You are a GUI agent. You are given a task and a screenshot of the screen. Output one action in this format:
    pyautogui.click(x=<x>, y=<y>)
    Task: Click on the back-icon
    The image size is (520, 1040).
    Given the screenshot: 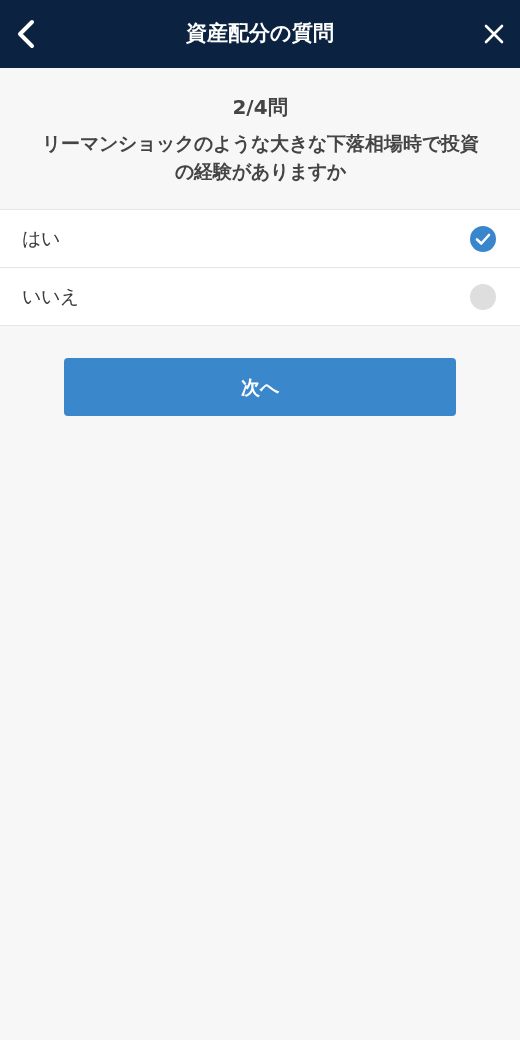 What is the action you would take?
    pyautogui.click(x=26, y=34)
    